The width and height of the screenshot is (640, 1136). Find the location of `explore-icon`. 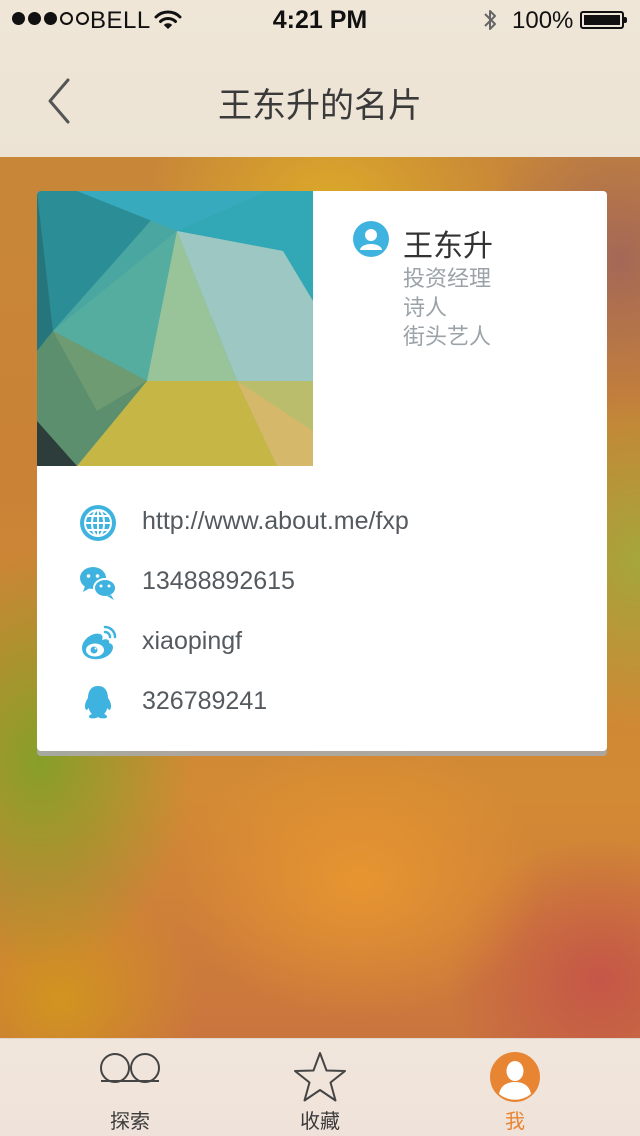

explore-icon is located at coordinates (130, 1068).